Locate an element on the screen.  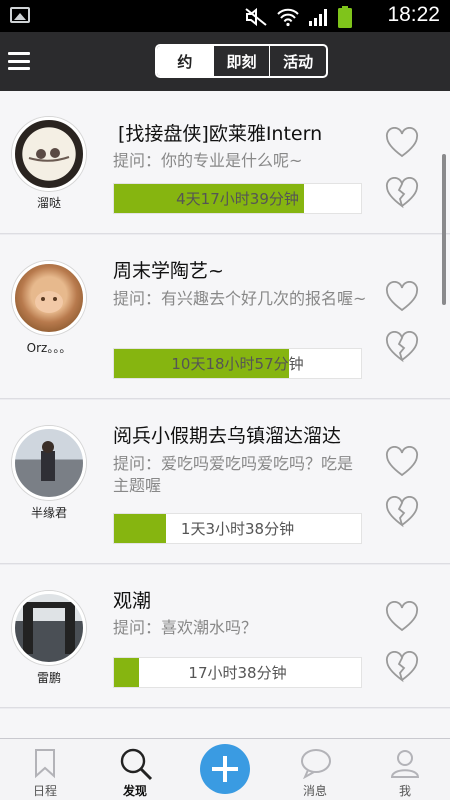
nav-schedule: 日程 is located at coordinates (45, 769).